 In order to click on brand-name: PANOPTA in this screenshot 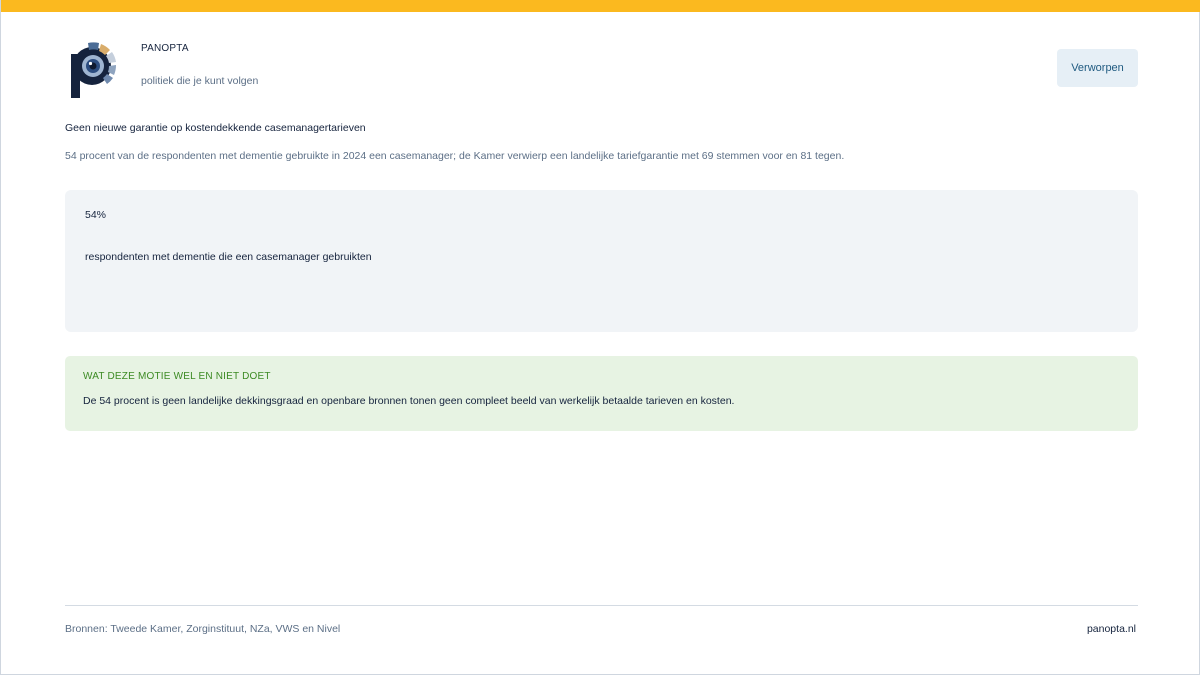, I will do `click(165, 48)`.